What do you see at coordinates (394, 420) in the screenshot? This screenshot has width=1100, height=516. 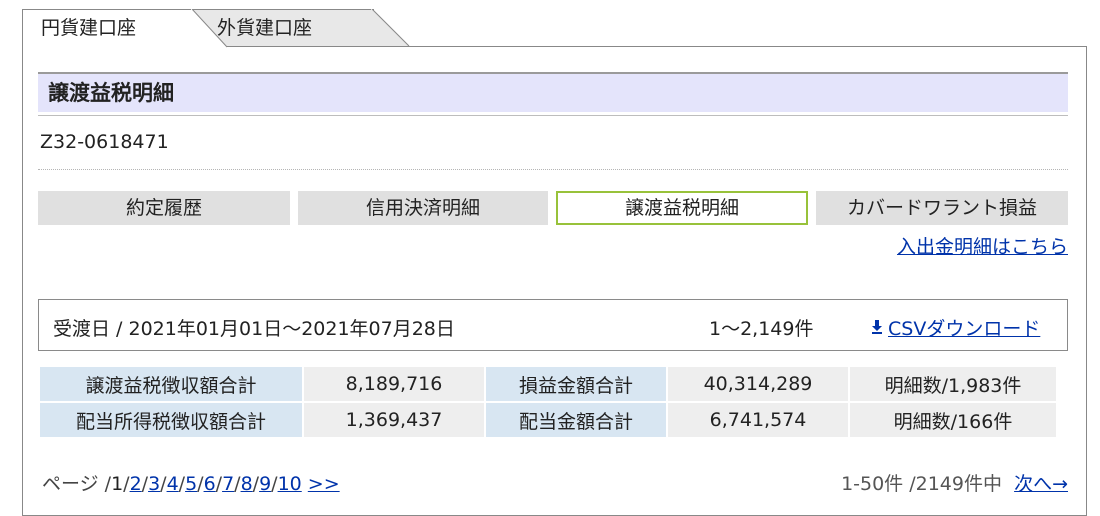 I see `table-cell: 1,369,437` at bounding box center [394, 420].